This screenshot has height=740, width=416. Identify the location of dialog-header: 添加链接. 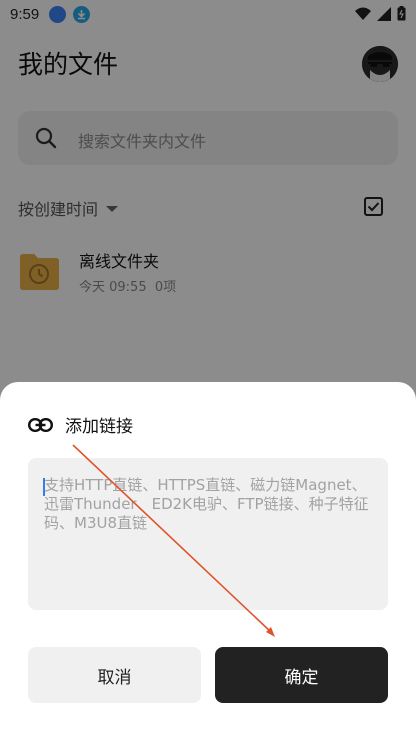
(80, 424).